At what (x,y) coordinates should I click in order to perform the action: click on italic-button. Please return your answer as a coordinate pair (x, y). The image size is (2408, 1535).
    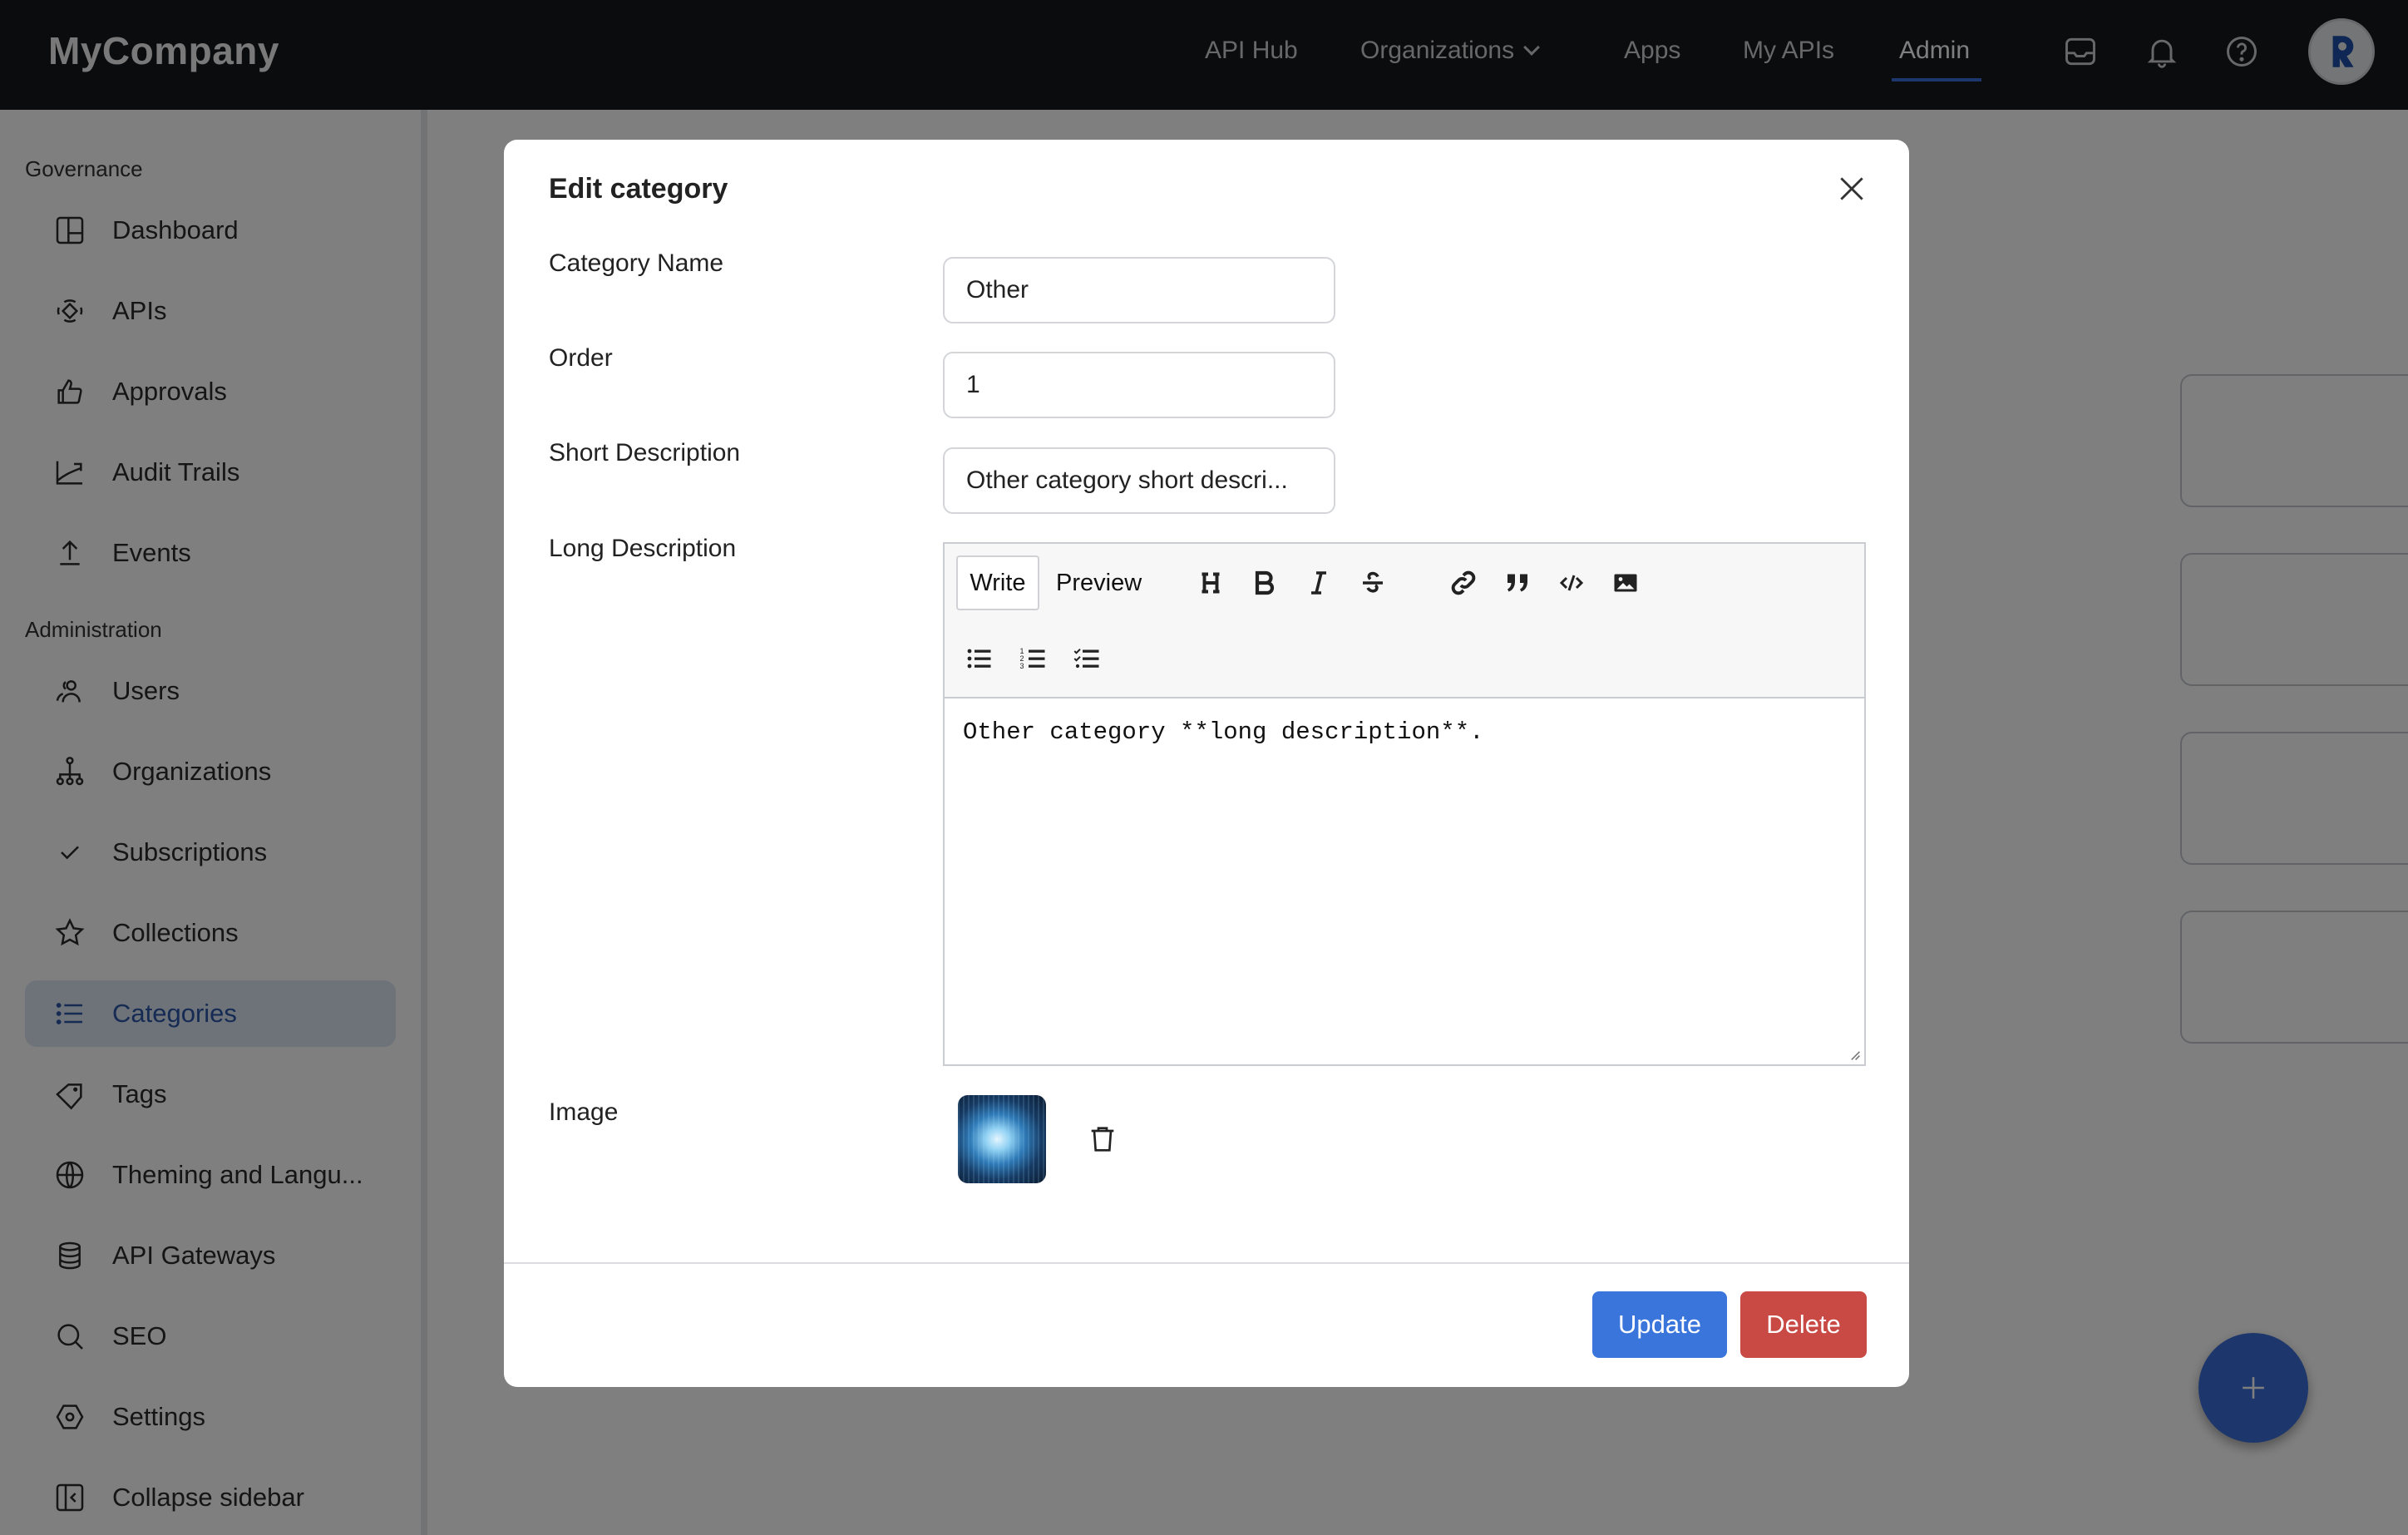
    Looking at the image, I should click on (1319, 583).